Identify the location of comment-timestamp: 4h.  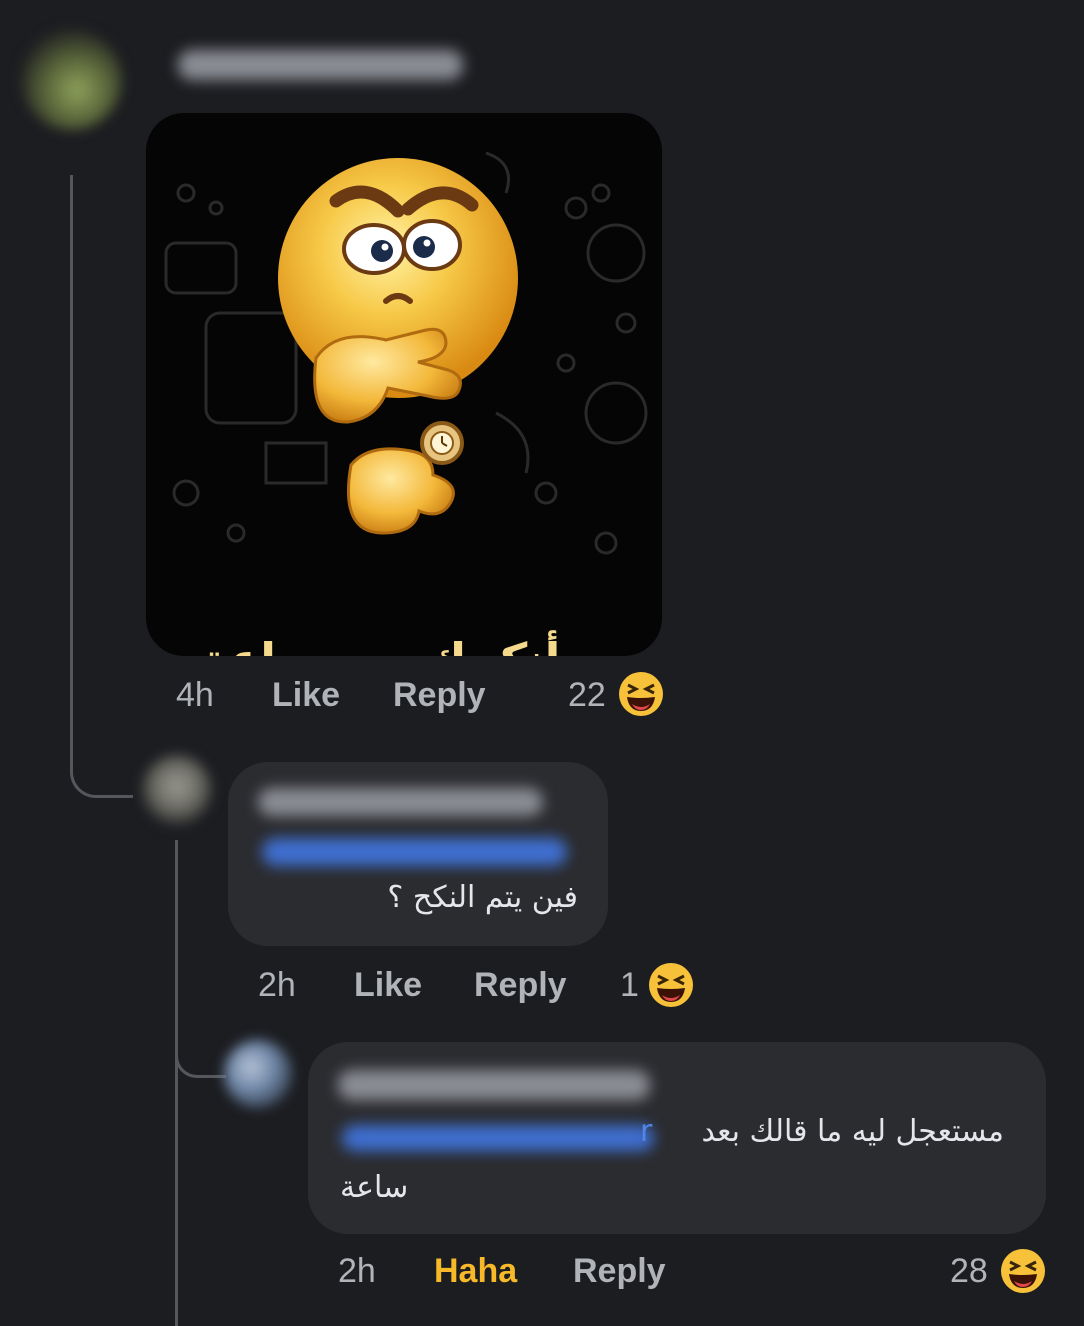
(195, 695).